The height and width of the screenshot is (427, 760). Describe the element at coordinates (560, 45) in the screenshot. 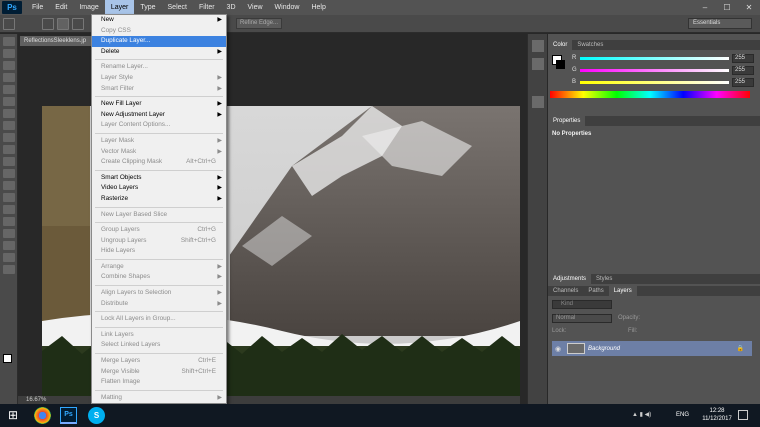

I see `tab-color: Color` at that location.